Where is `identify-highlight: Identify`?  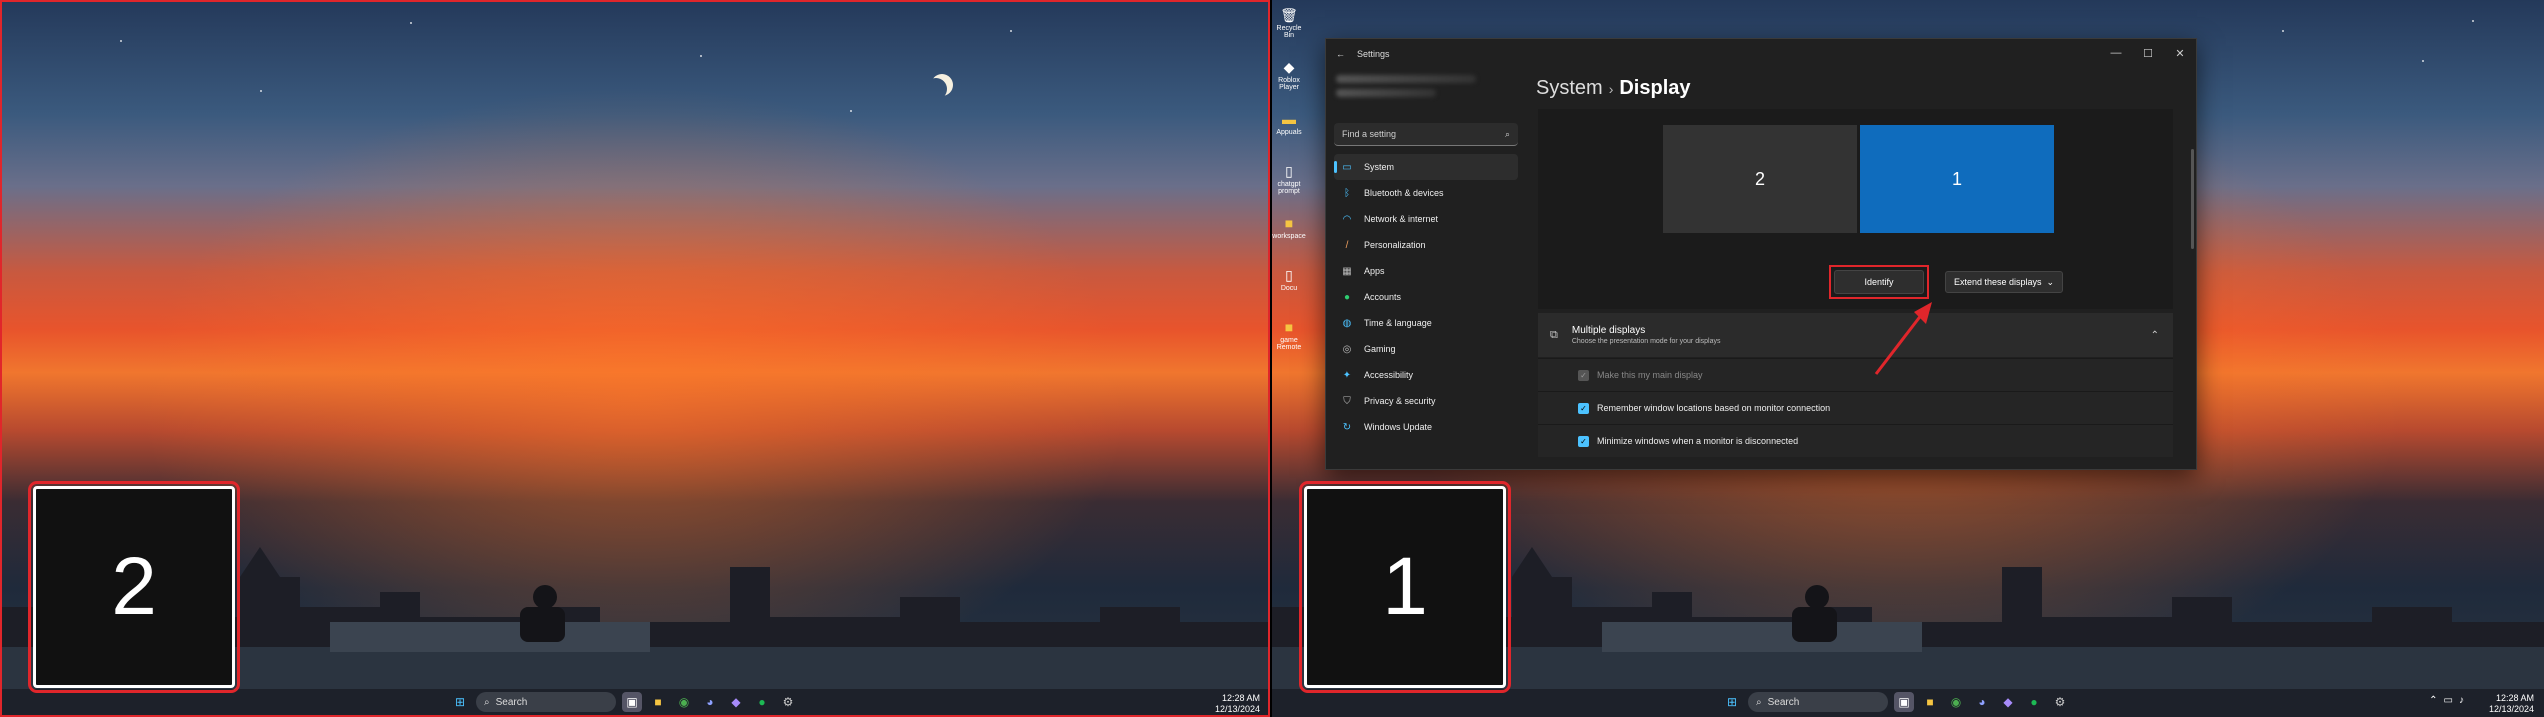 identify-highlight: Identify is located at coordinates (1879, 282).